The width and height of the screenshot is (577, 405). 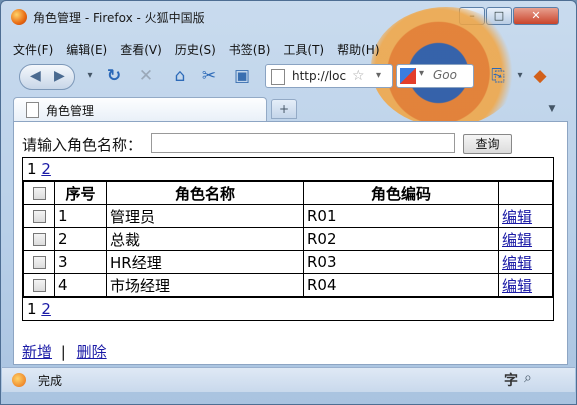 I want to click on action-links: 新增 | 删除, so click(x=64, y=351).